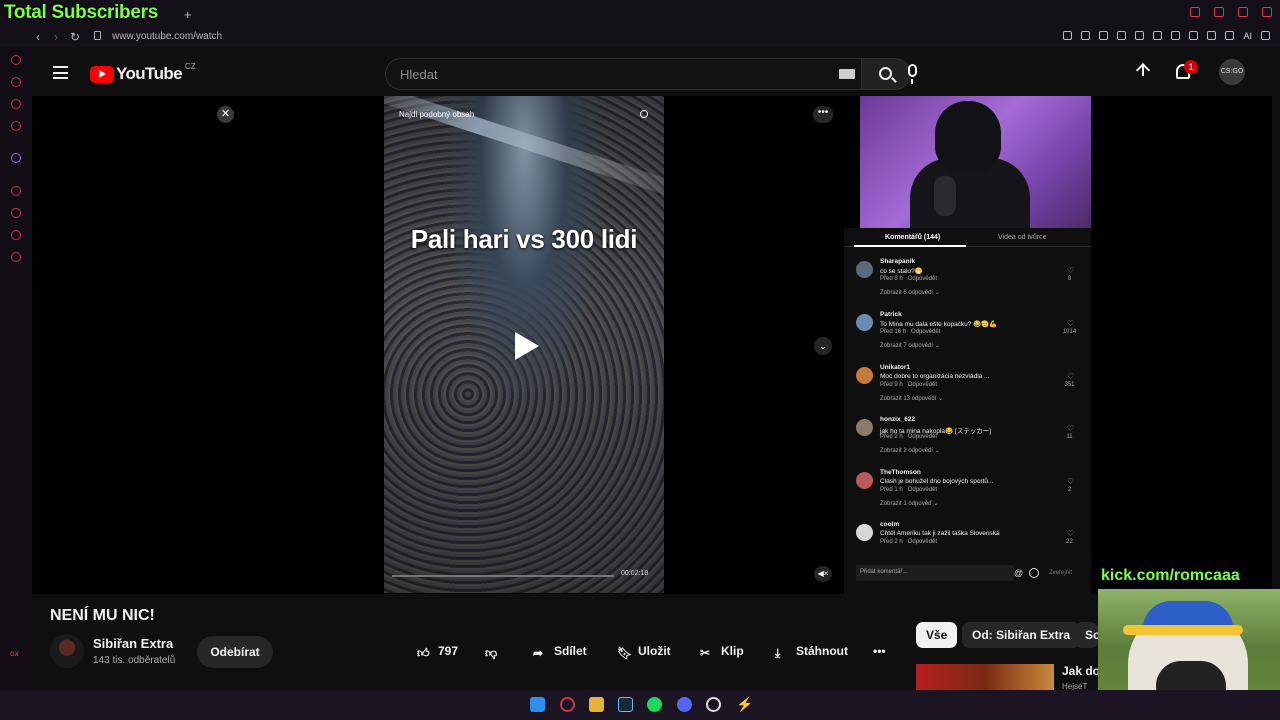 Image resolution: width=1280 pixels, height=720 pixels. Describe the element at coordinates (1232, 72) in the screenshot. I see `account-avatar: CS:GO` at that location.